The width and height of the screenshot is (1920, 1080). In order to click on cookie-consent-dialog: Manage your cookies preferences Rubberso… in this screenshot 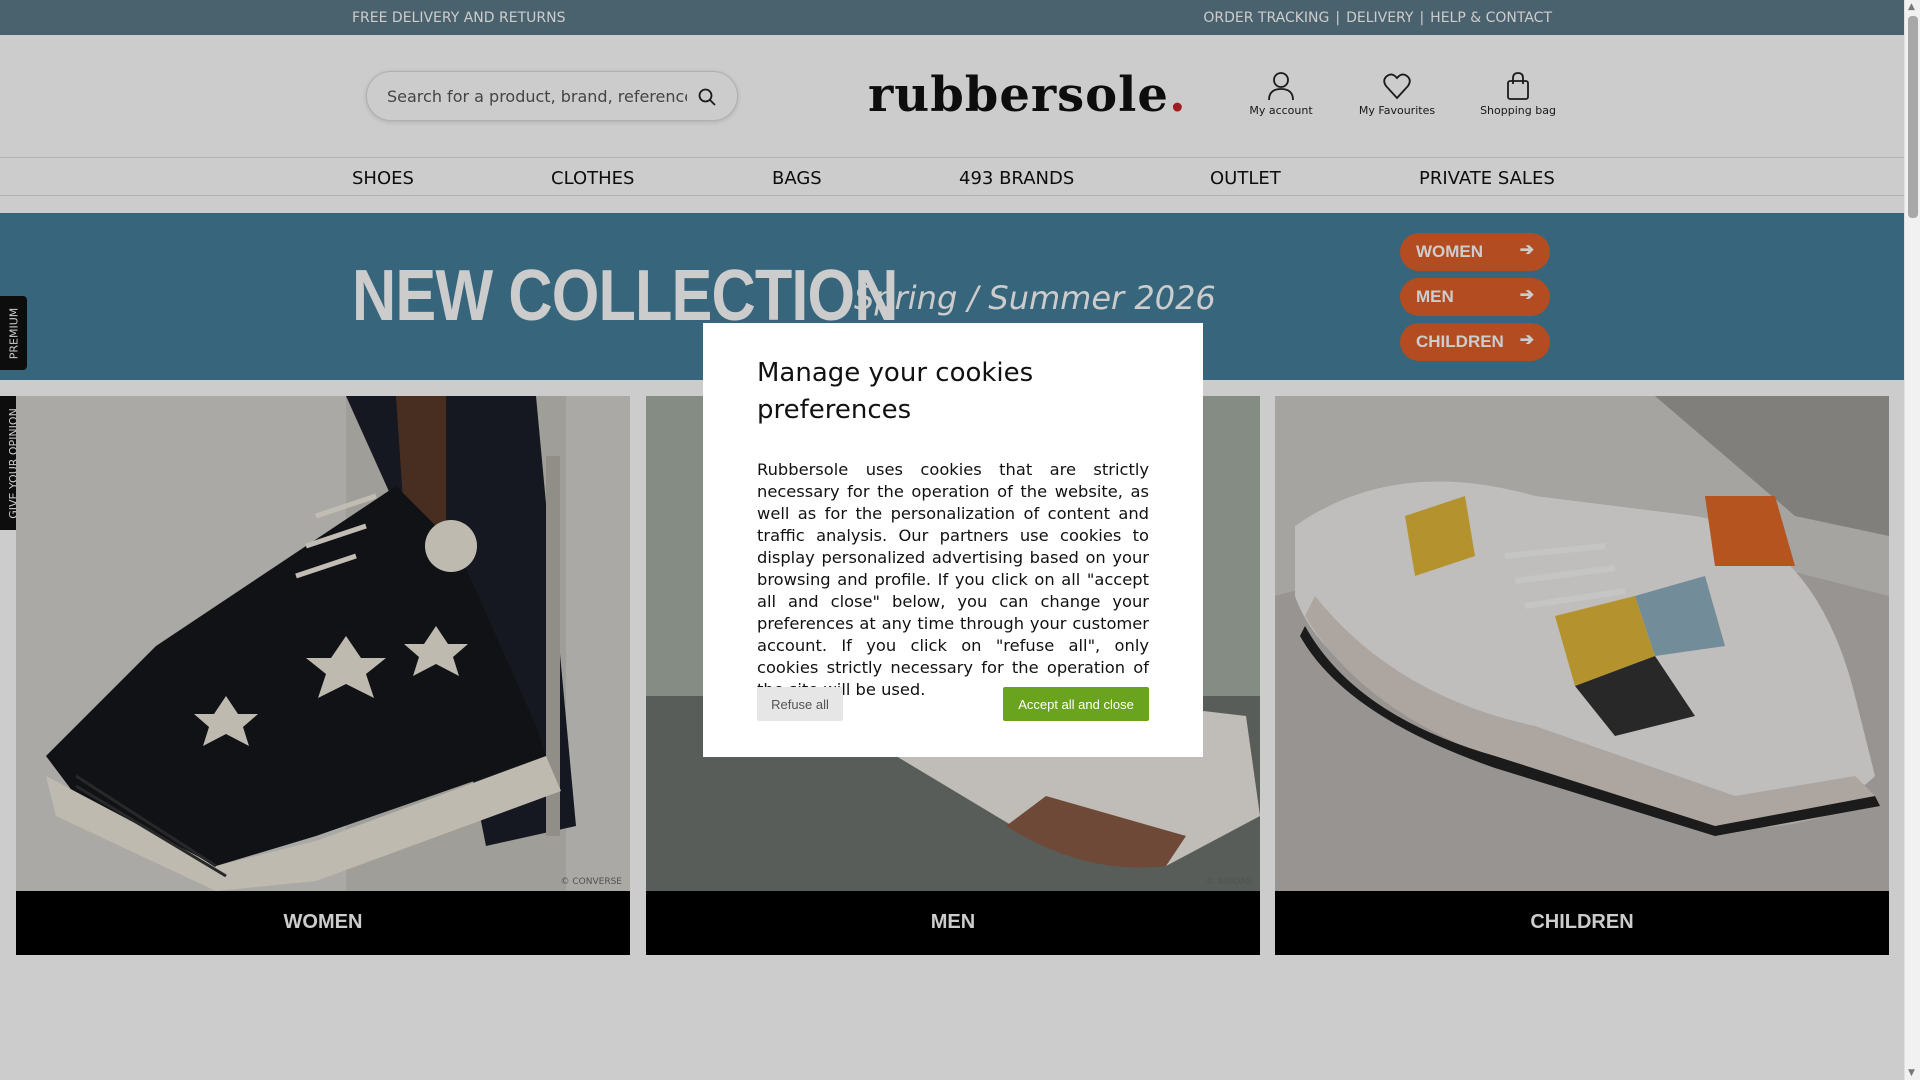, I will do `click(953, 540)`.